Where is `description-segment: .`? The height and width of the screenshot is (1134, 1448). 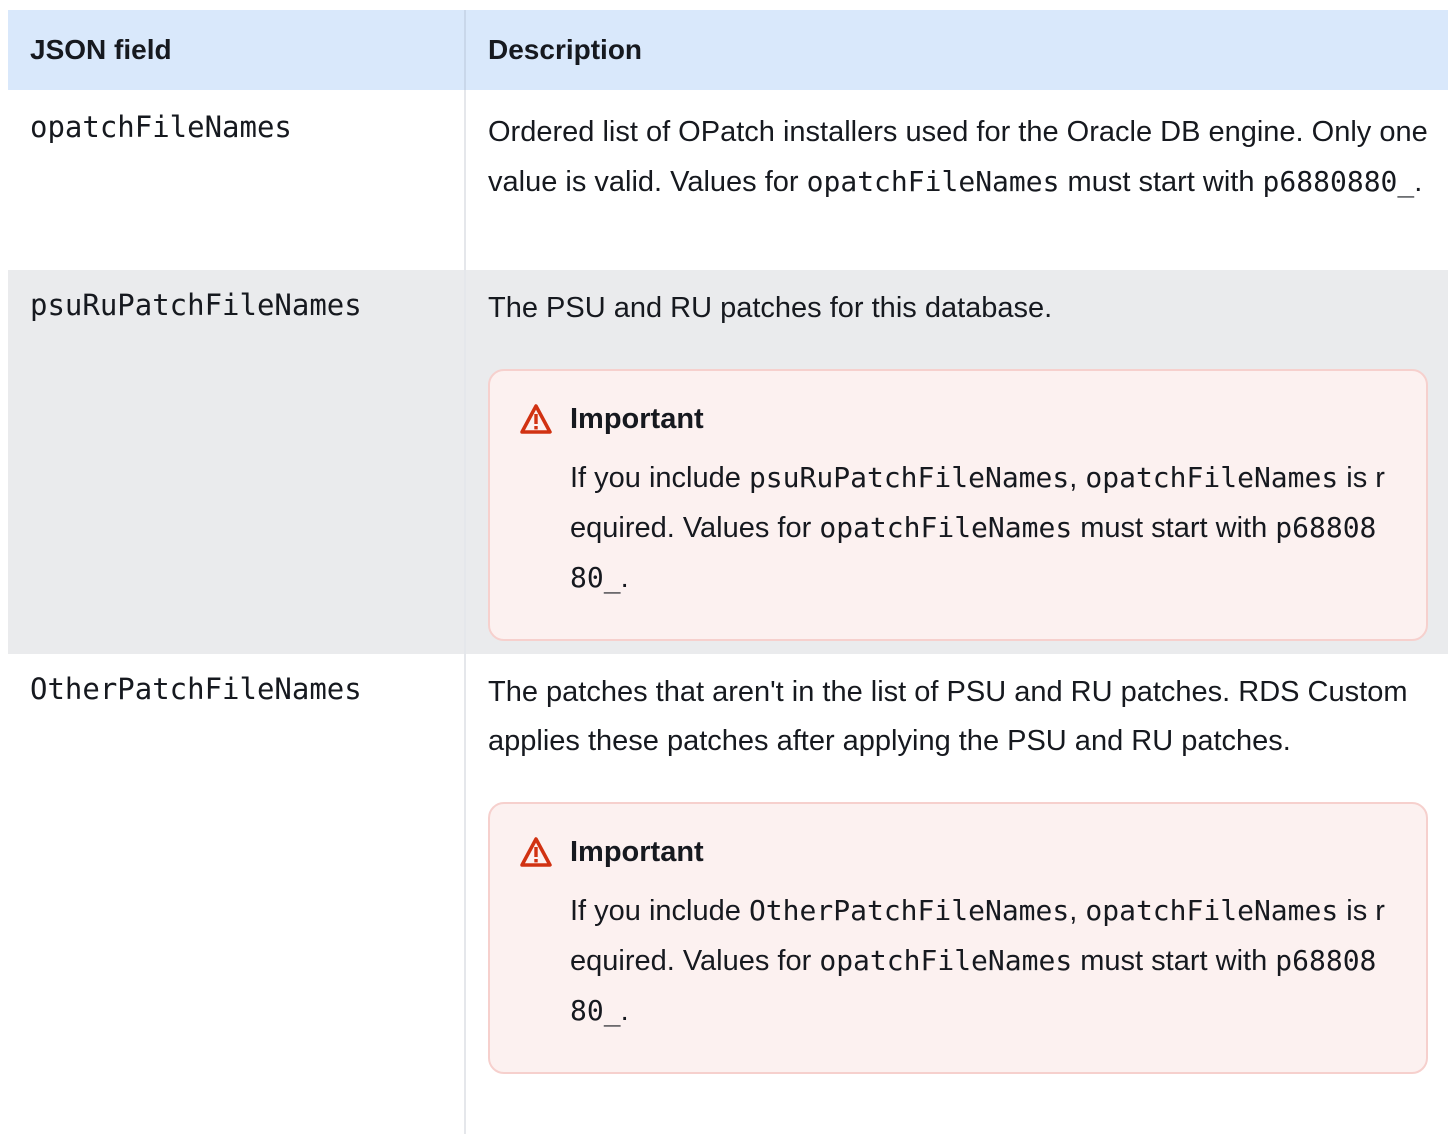
description-segment: . is located at coordinates (1418, 182).